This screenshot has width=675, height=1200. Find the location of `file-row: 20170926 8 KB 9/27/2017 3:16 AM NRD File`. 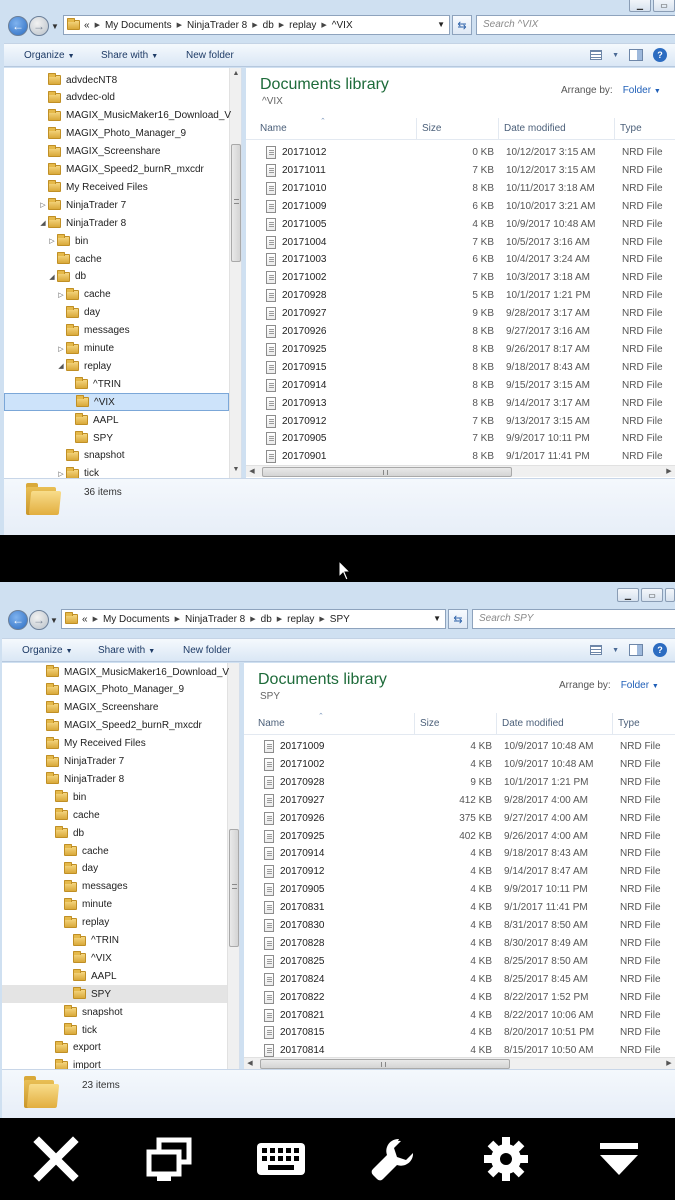

file-row: 20170926 8 KB 9/27/2017 3:16 AM NRD File is located at coordinates (460, 332).